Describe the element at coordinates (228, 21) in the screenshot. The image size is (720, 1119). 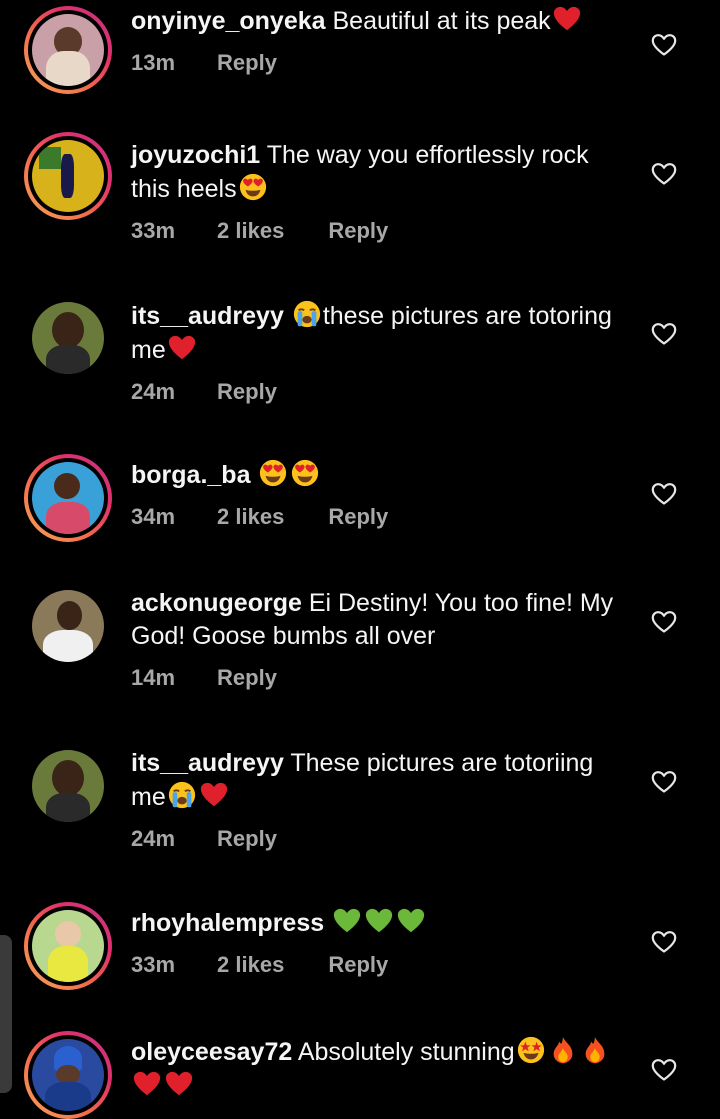
I see `comment-username: onyinye_onyeka` at that location.